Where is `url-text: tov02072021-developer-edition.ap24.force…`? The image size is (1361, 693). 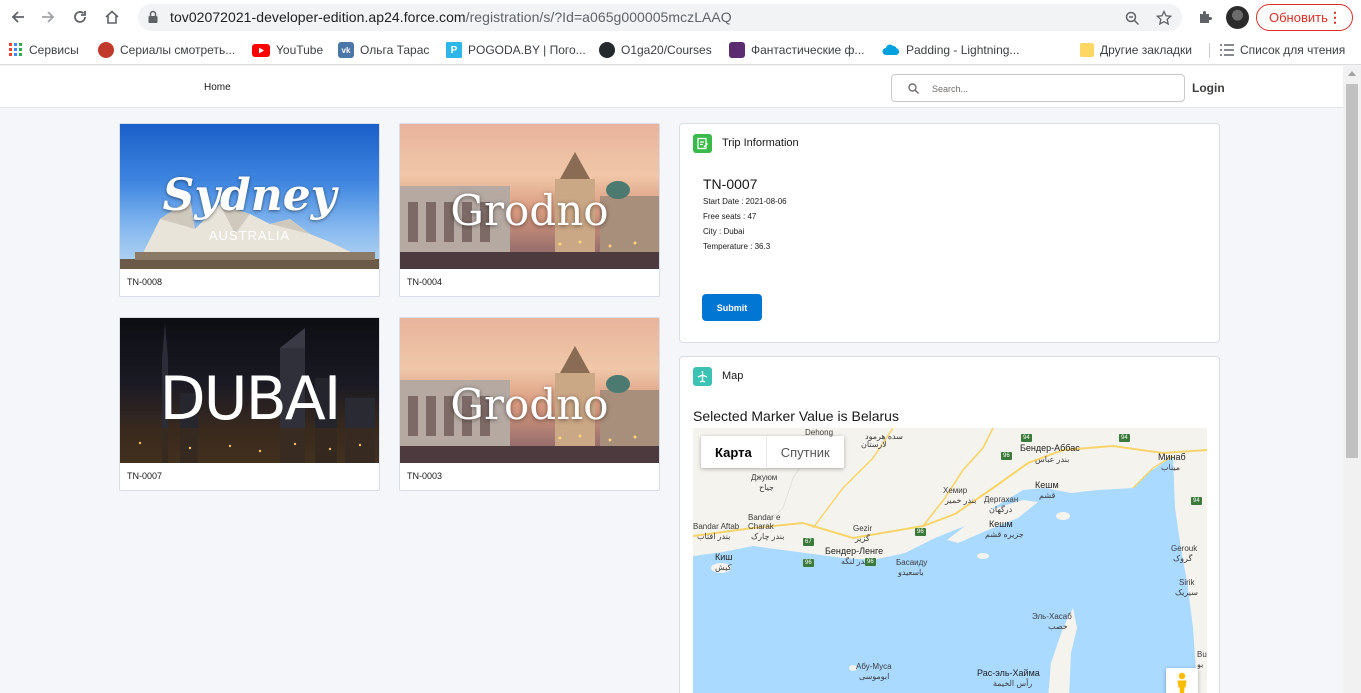 url-text: tov02072021-developer-edition.ap24.force… is located at coordinates (451, 17).